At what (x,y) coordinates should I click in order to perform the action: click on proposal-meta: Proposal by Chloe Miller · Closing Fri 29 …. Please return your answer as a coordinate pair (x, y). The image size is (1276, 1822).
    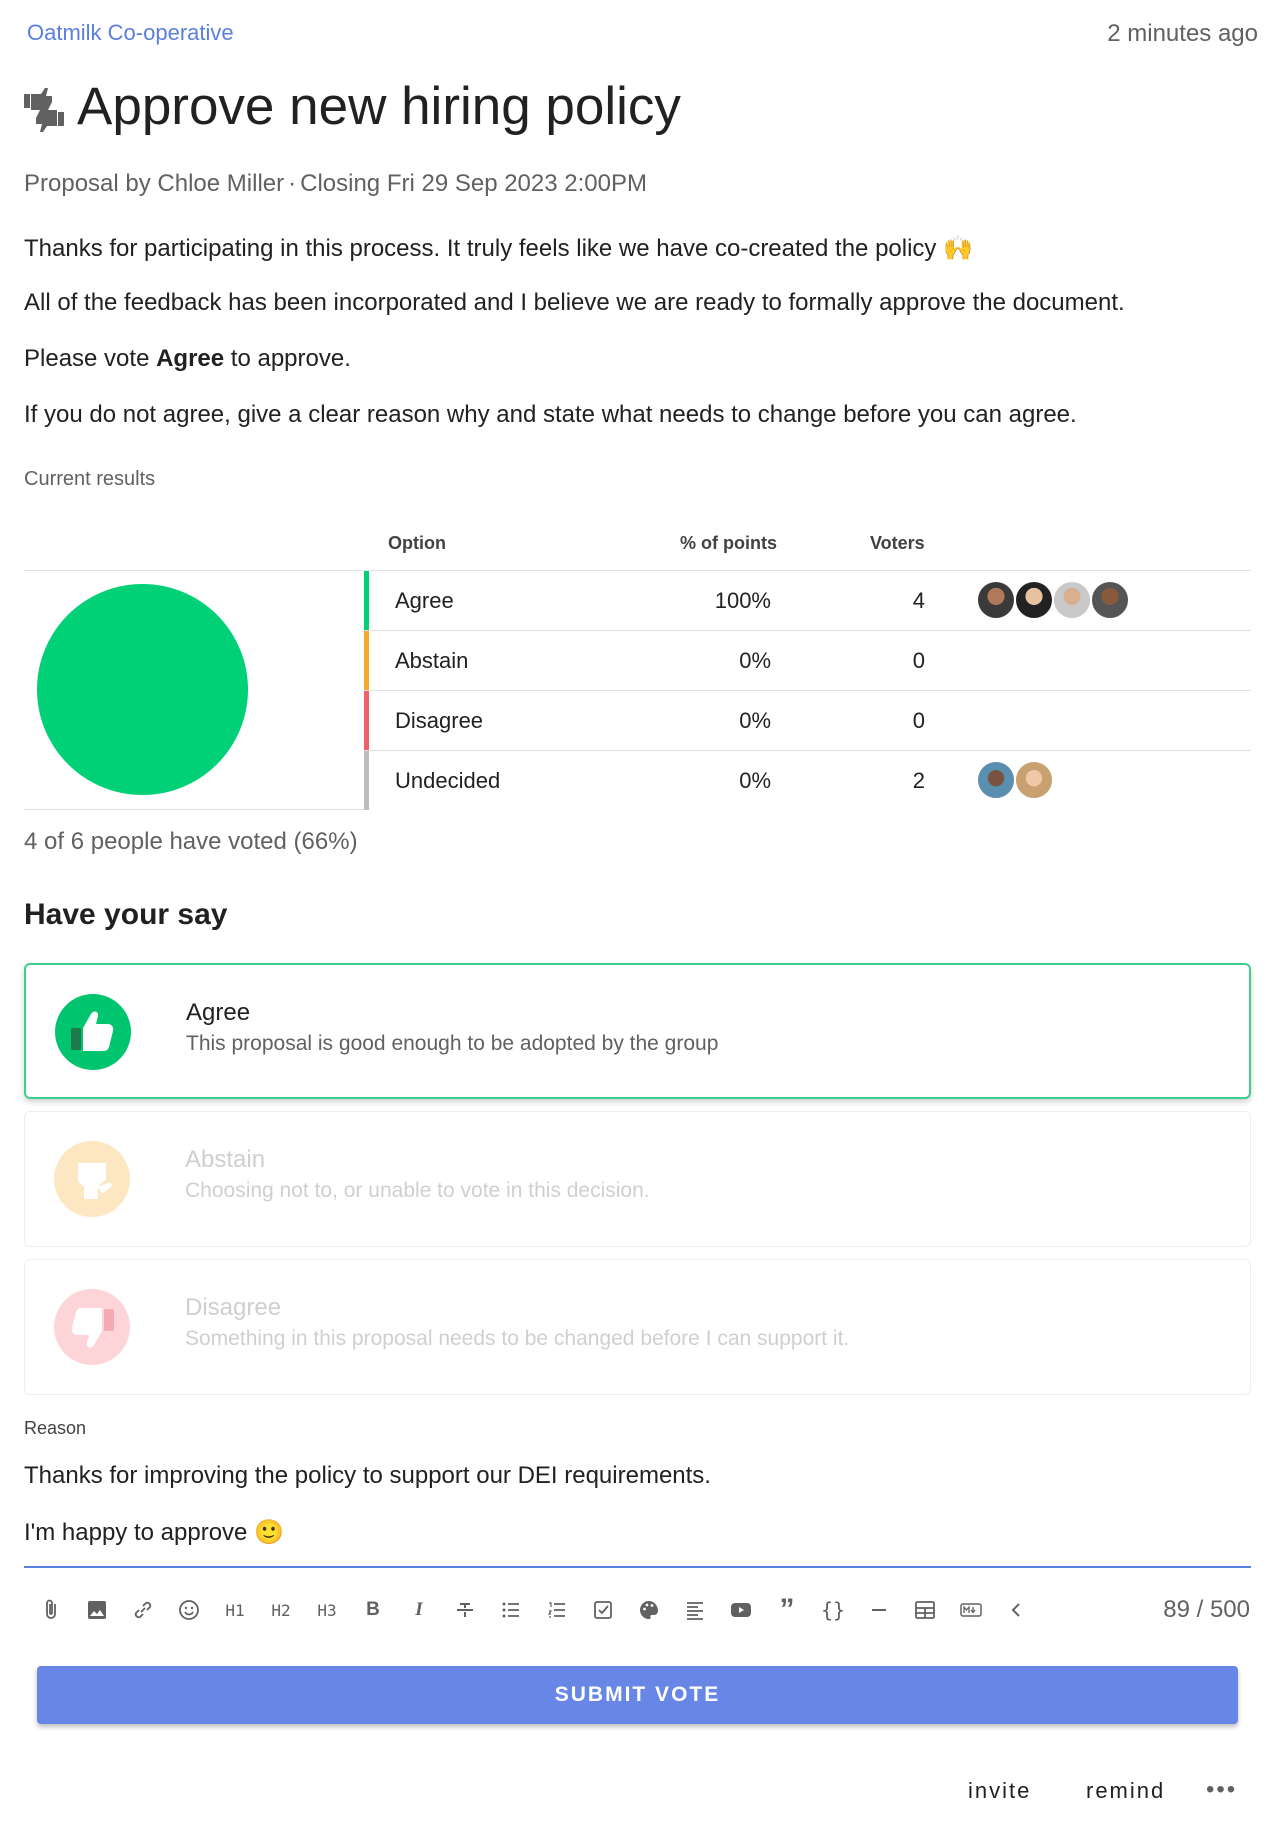
    Looking at the image, I should click on (335, 183).